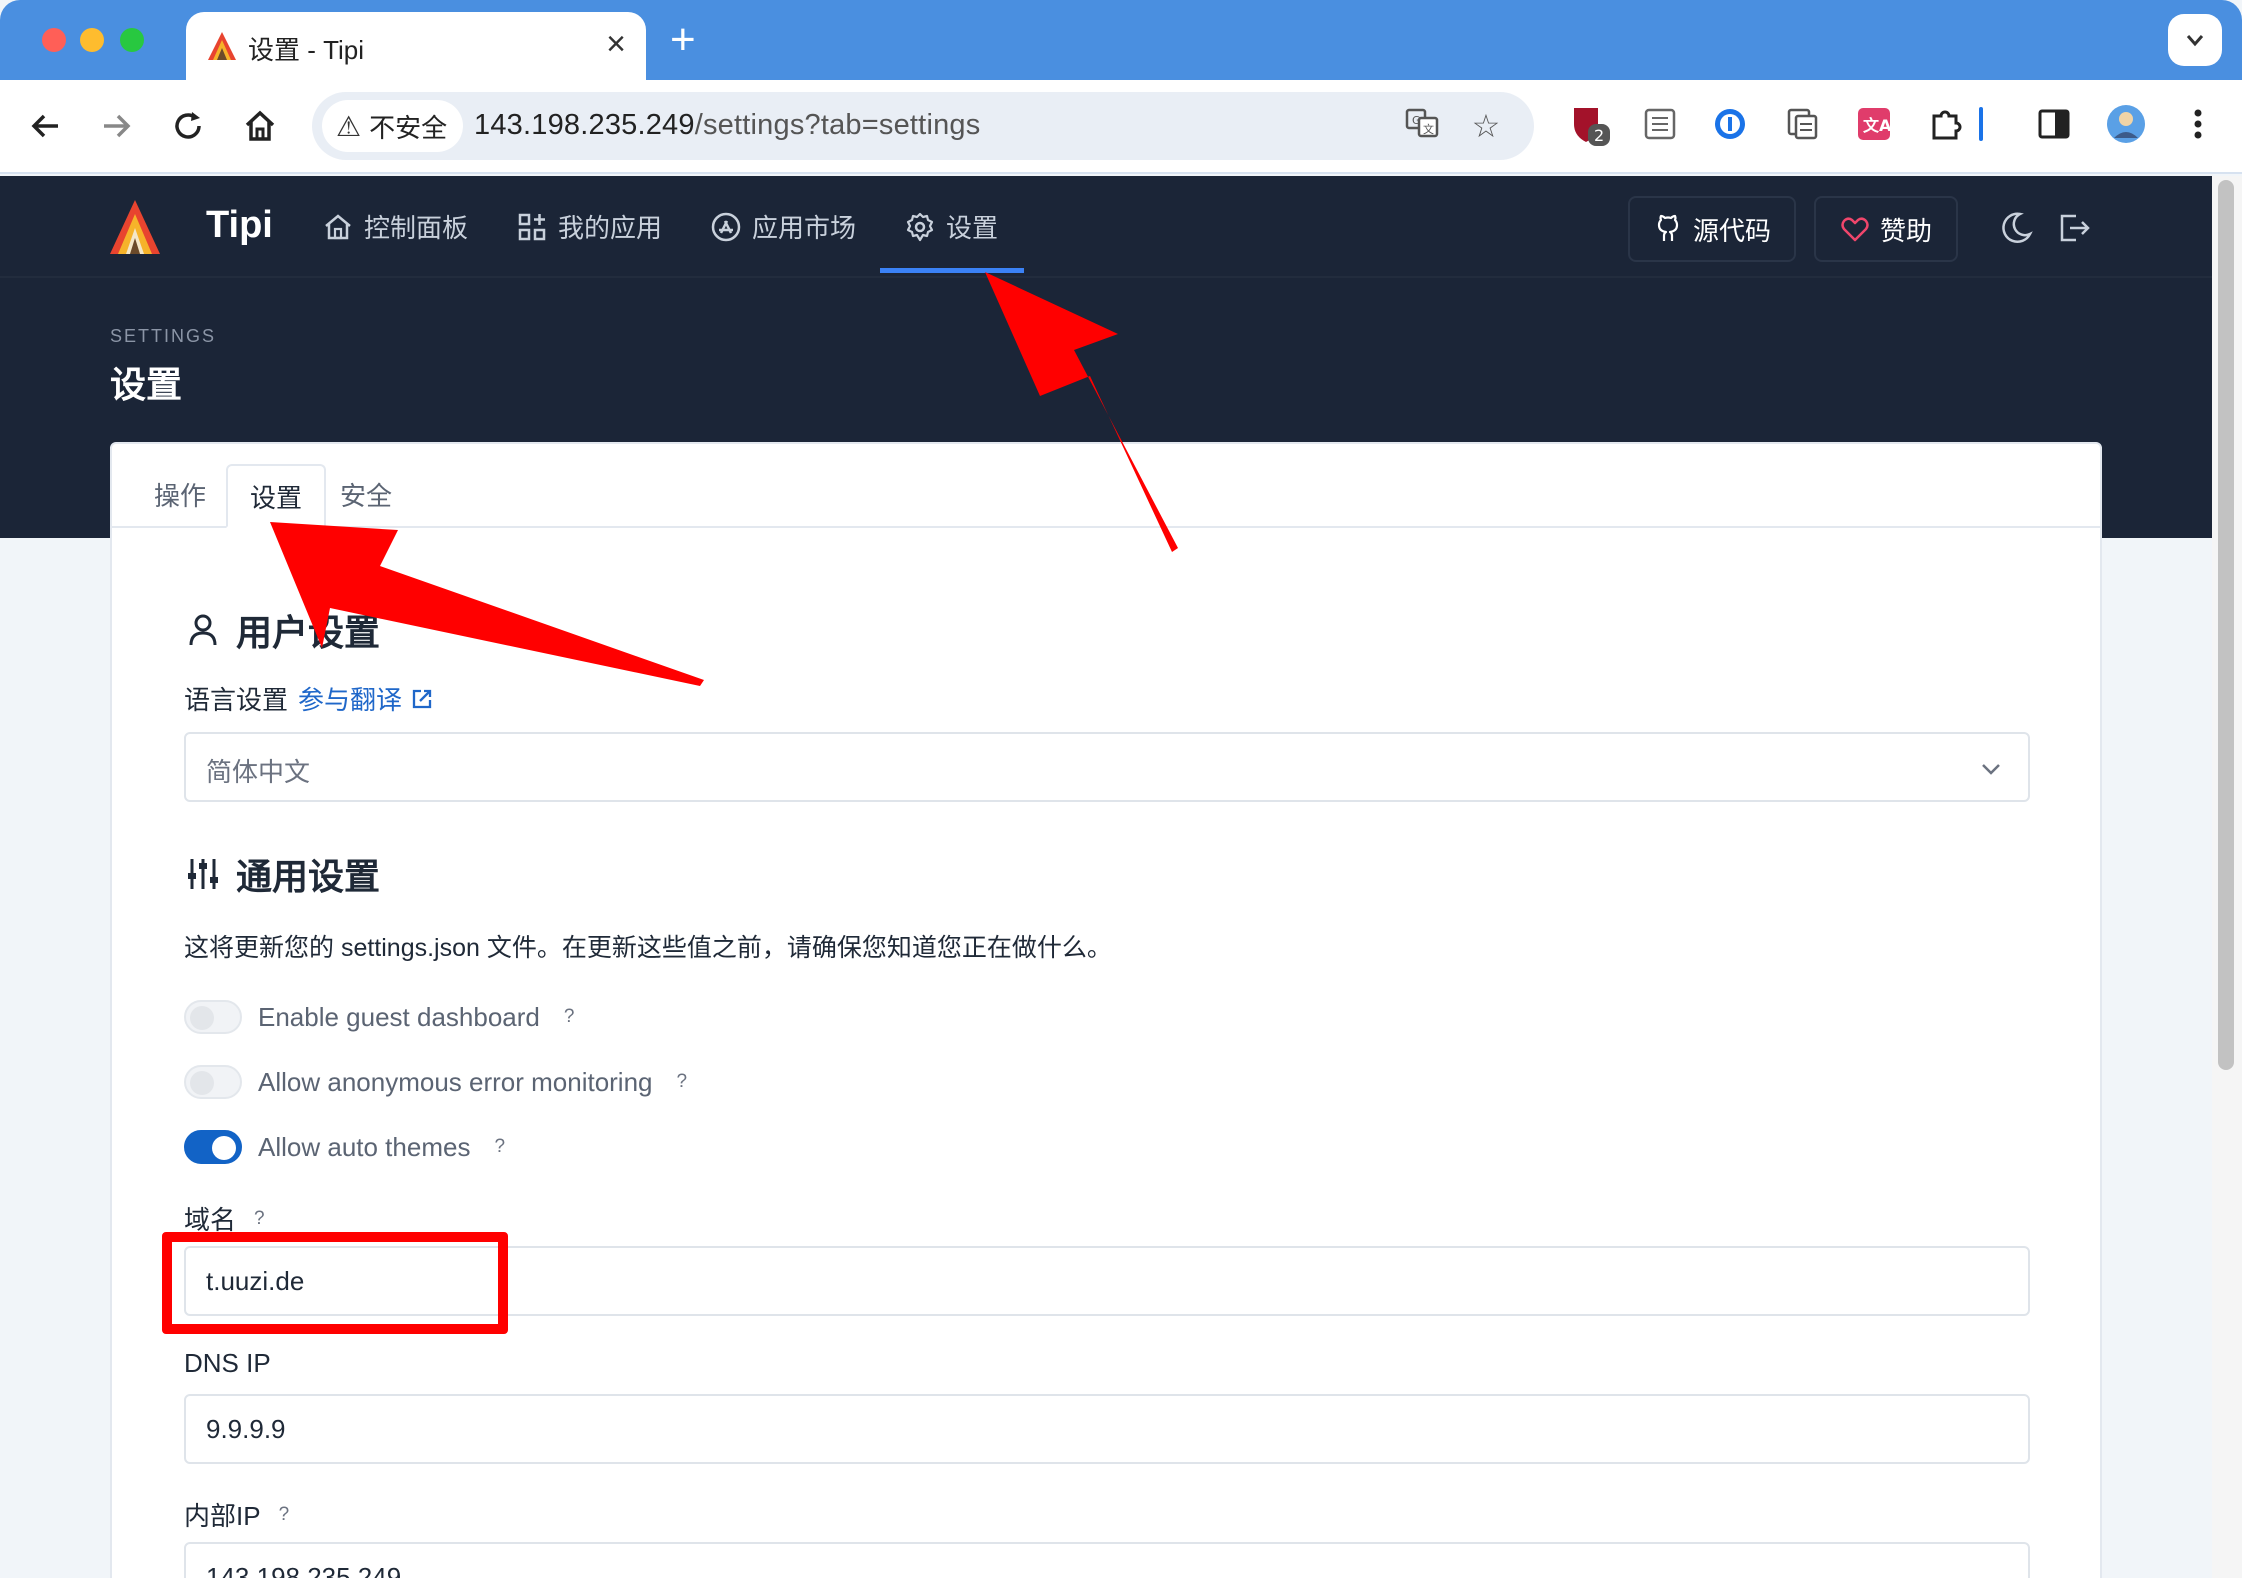 The width and height of the screenshot is (2242, 1578). What do you see at coordinates (1486, 126) in the screenshot?
I see `bookmark-star-icon: ☆` at bounding box center [1486, 126].